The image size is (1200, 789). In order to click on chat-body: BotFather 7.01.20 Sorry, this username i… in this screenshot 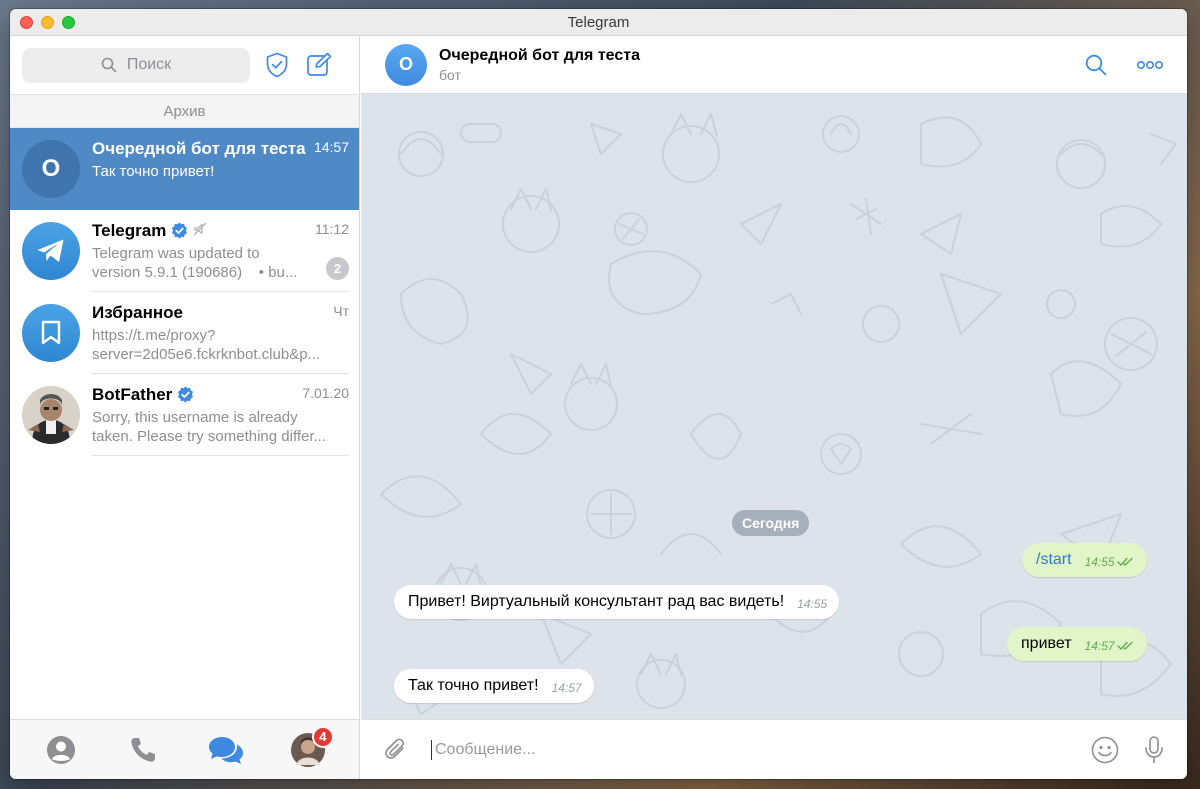, I will do `click(220, 420)`.